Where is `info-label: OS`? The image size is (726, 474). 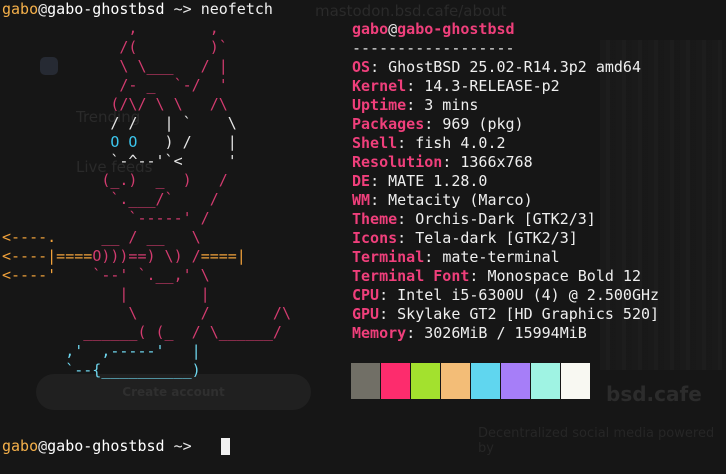 info-label: OS is located at coordinates (361, 67).